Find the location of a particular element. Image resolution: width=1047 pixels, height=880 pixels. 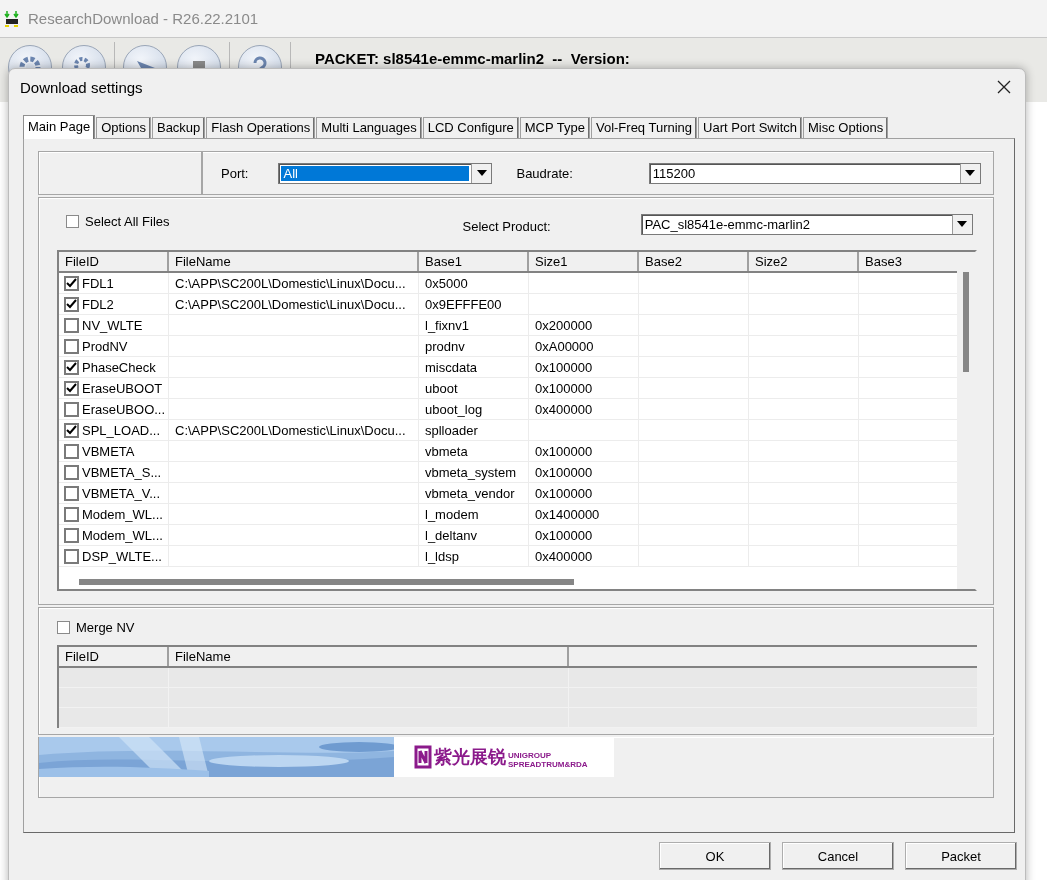

table-cell: l_ldsp is located at coordinates (442, 556).